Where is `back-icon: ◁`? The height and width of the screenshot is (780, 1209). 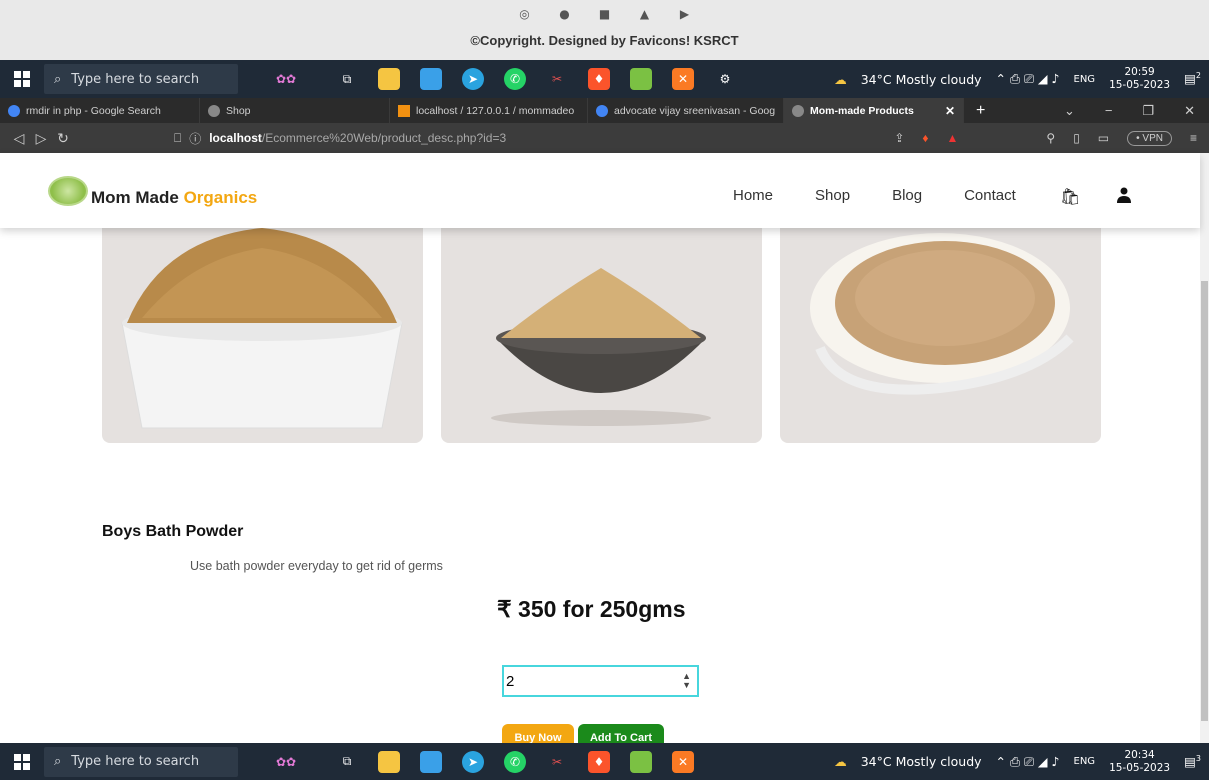 back-icon: ◁ is located at coordinates (19, 138).